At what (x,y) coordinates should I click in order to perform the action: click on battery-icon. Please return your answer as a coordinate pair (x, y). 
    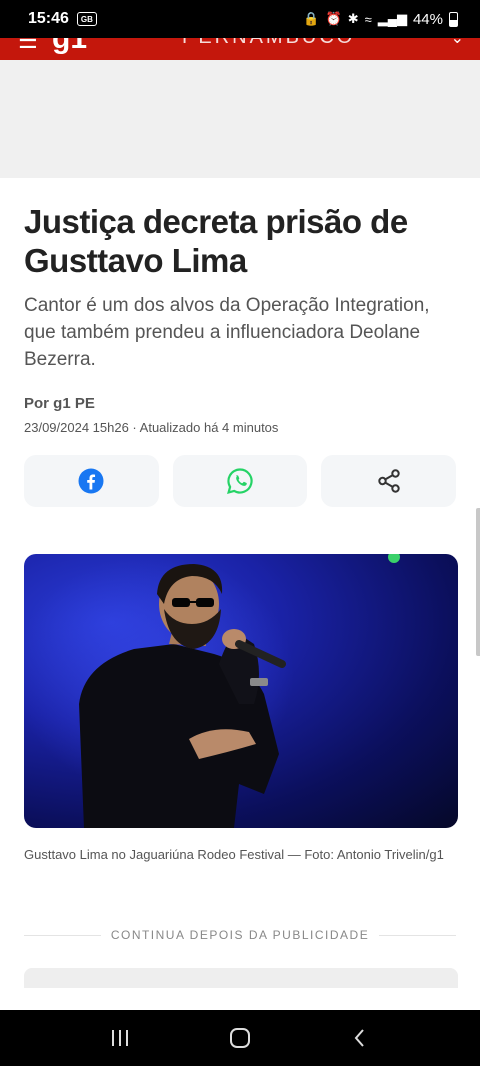
    Looking at the image, I should click on (453, 19).